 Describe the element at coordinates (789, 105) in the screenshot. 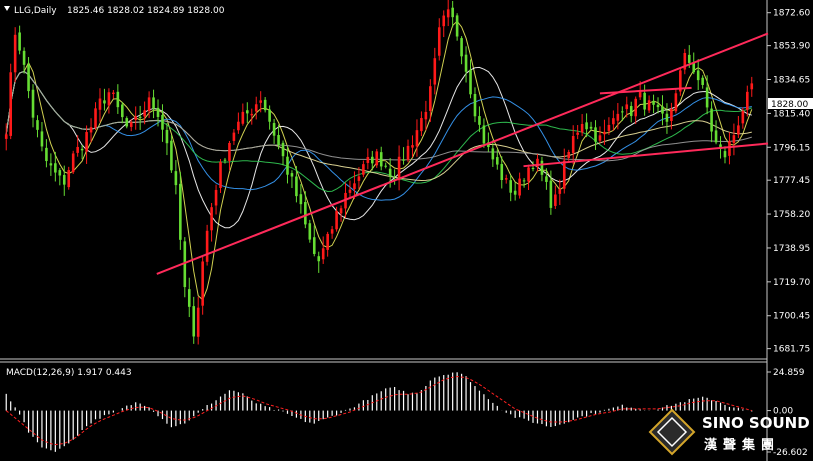

I see `current-price-value: 1828.00` at that location.